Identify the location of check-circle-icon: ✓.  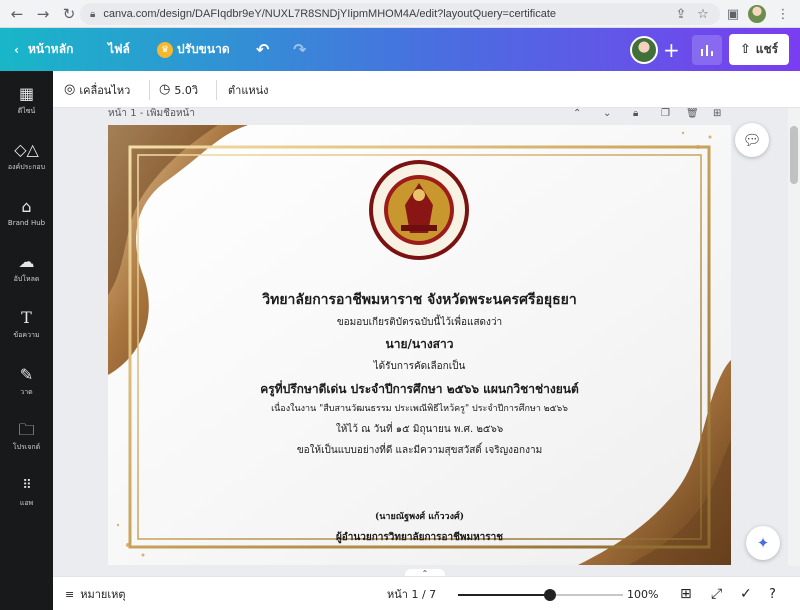
(746, 593).